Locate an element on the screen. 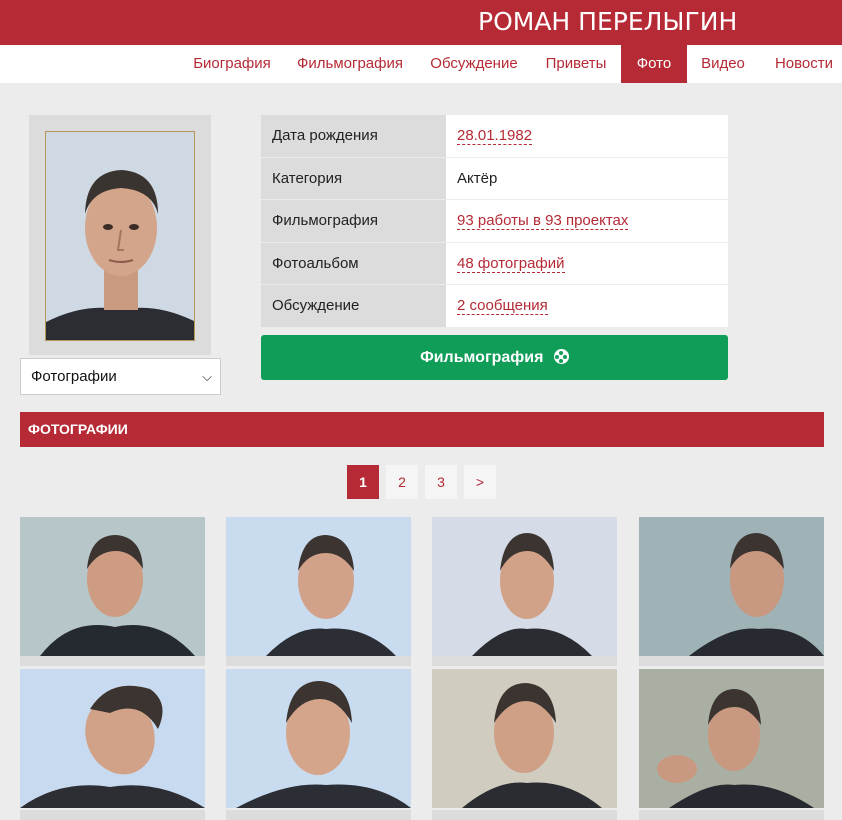 The height and width of the screenshot is (820, 842). birthdate-link: 28.01.1982 is located at coordinates (495, 136).